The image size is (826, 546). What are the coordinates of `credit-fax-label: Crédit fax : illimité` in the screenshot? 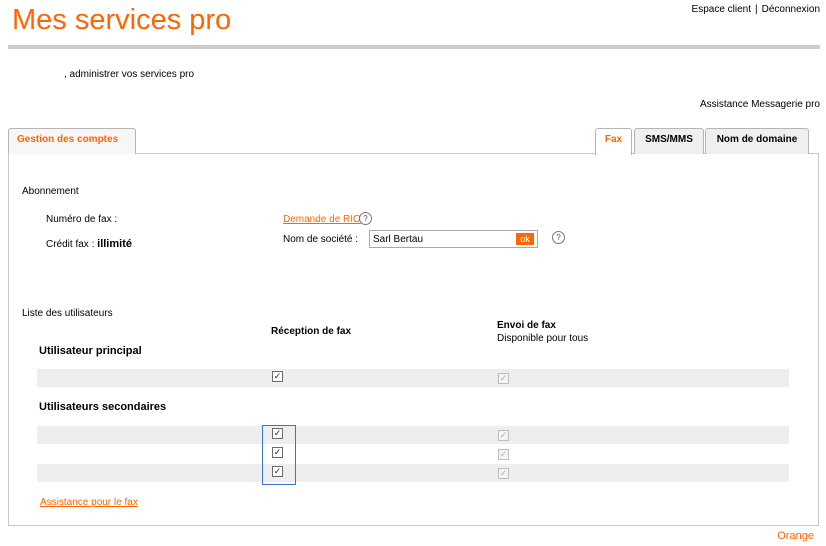 It's located at (89, 244).